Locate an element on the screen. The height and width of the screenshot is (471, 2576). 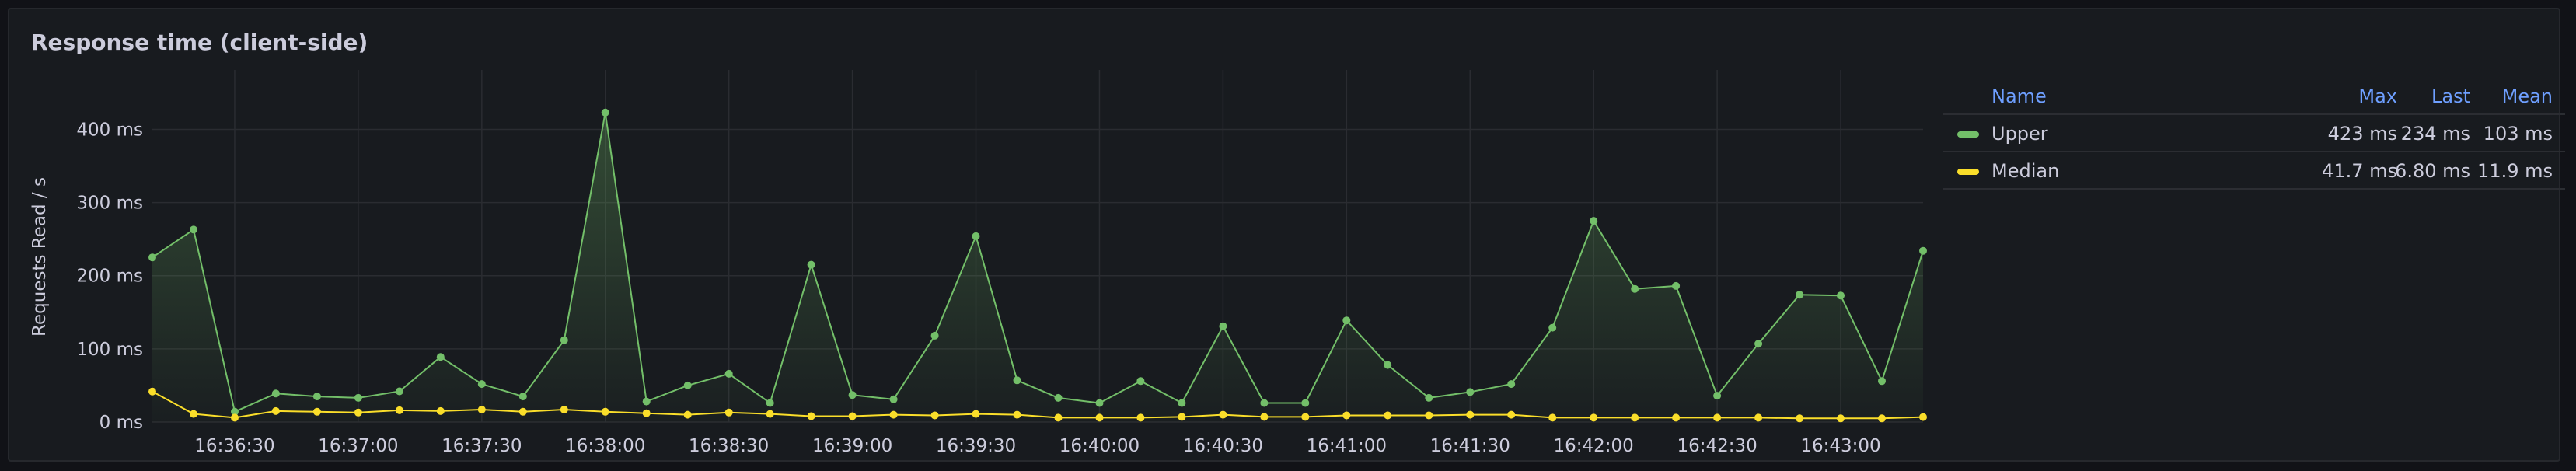
legend-header-max: Max is located at coordinates (2378, 96).